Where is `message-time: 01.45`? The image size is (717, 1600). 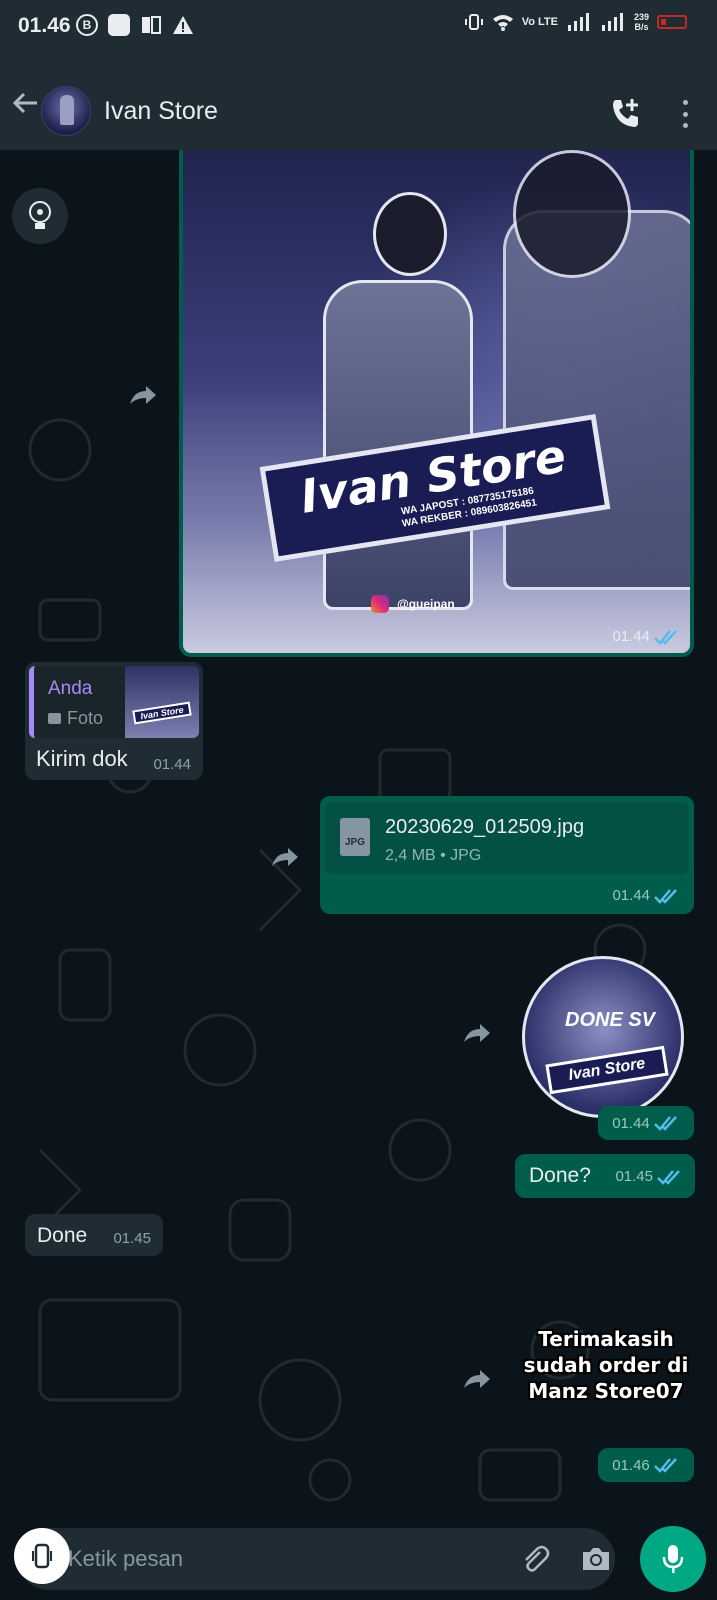 message-time: 01.45 is located at coordinates (132, 1238).